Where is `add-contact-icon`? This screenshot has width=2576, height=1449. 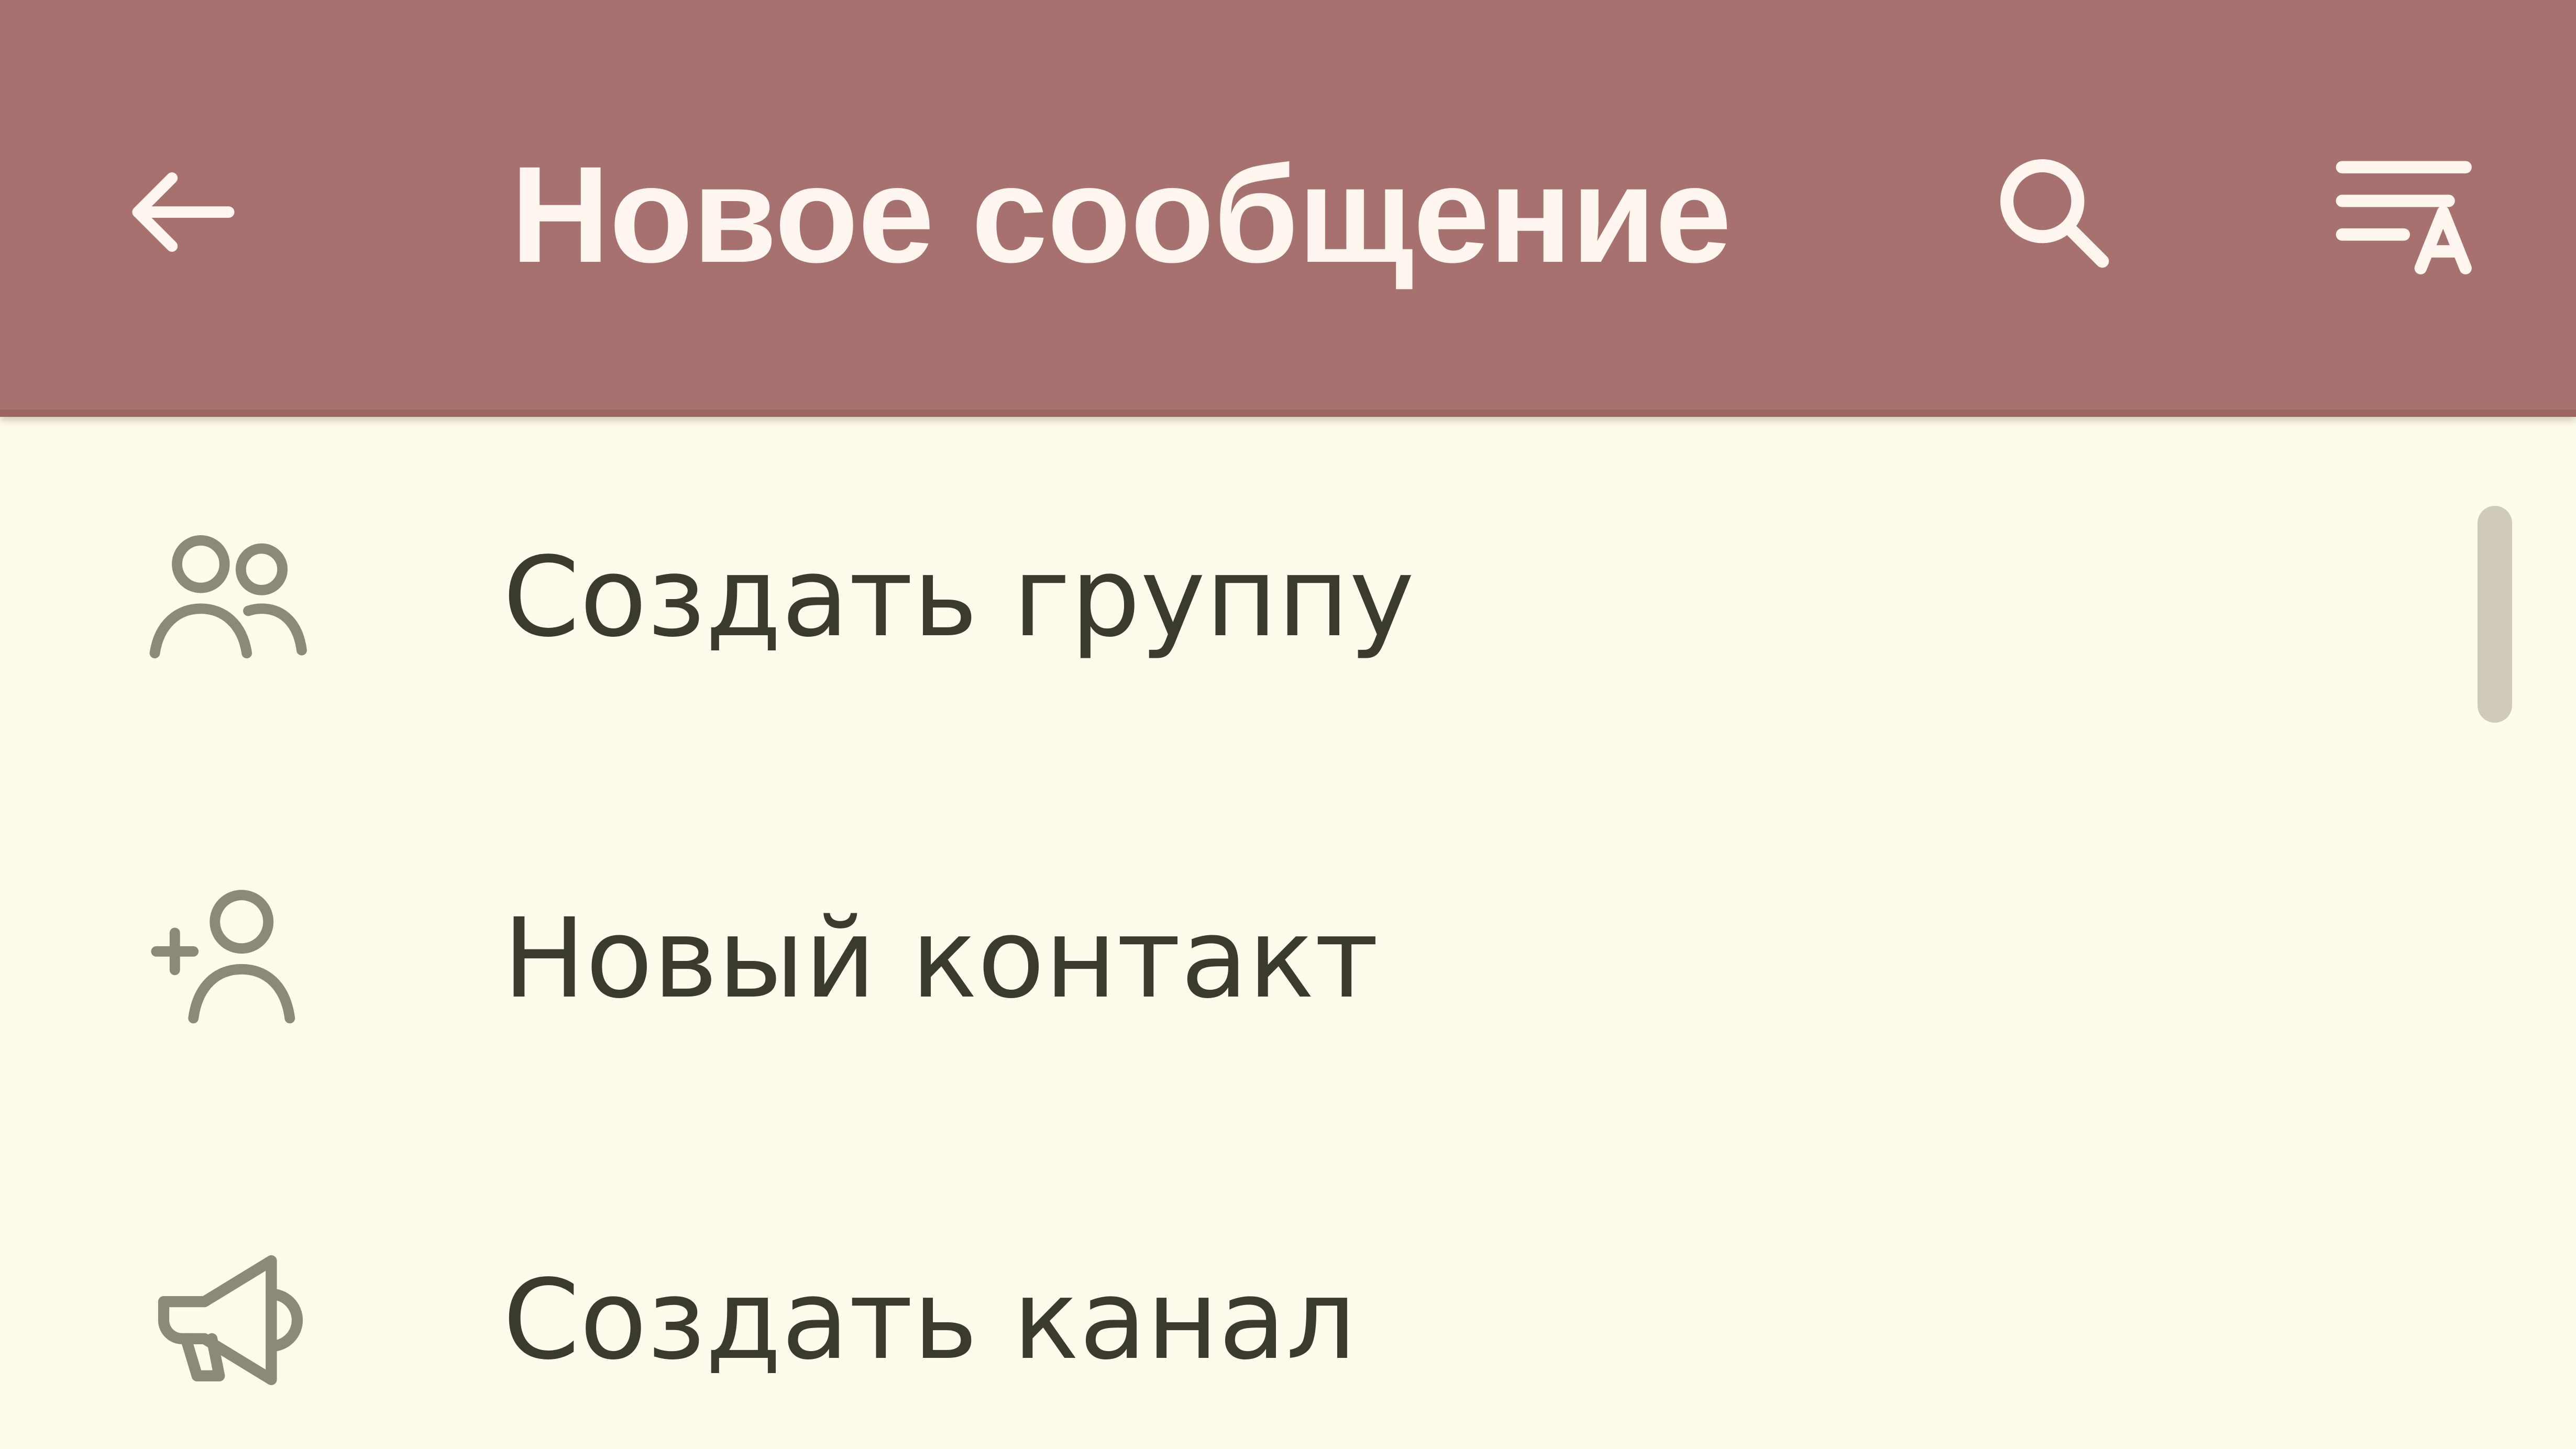 add-contact-icon is located at coordinates (230, 958).